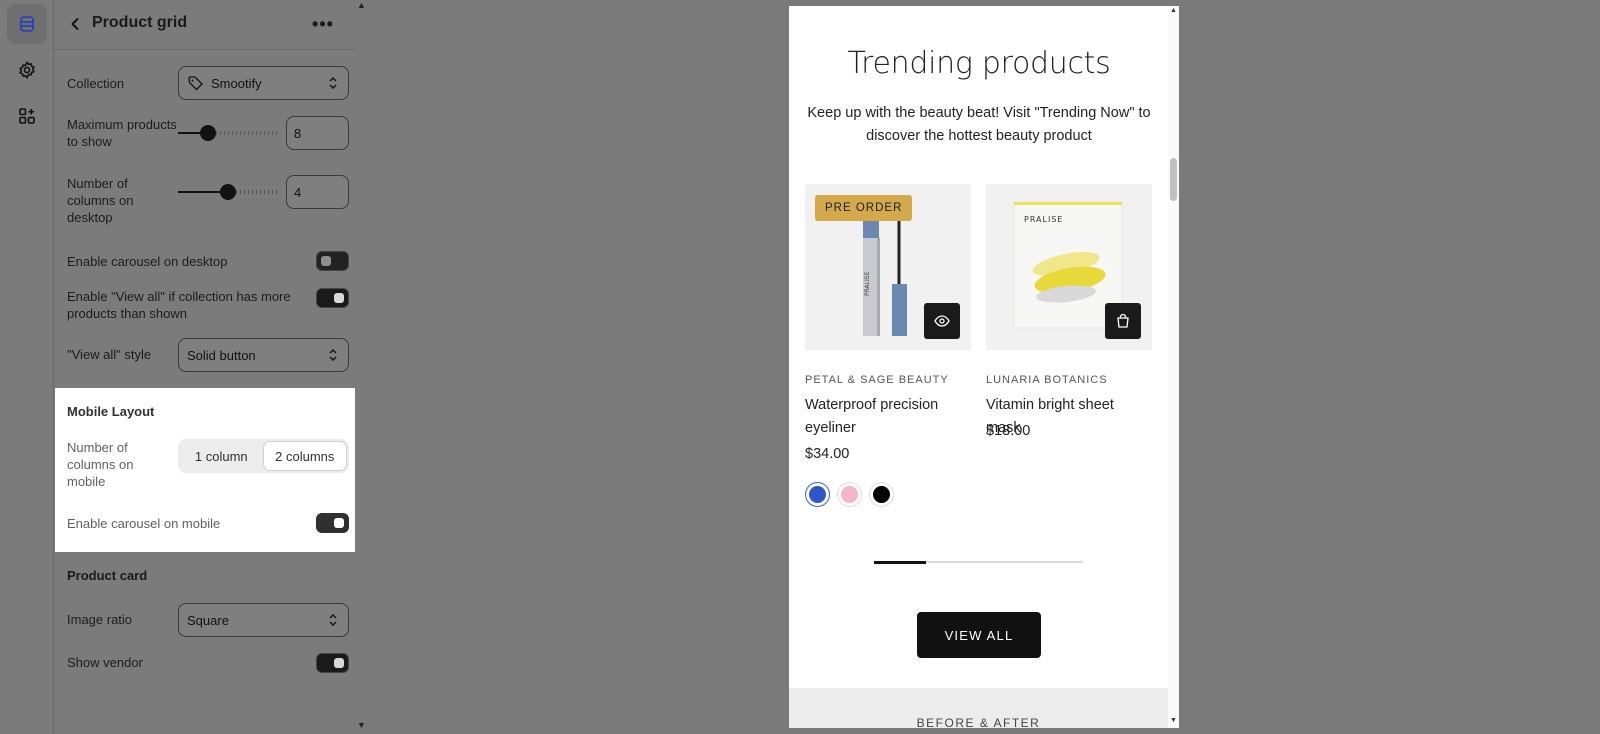 This screenshot has height=734, width=1600. Describe the element at coordinates (304, 456) in the screenshot. I see `two-columns-option: 2 columns` at that location.